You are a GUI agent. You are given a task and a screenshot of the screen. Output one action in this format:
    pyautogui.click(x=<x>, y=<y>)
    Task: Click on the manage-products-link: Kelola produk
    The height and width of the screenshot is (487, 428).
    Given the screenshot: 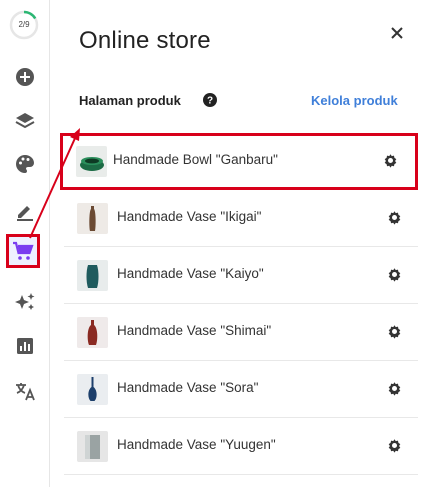 What is the action you would take?
    pyautogui.click(x=354, y=100)
    